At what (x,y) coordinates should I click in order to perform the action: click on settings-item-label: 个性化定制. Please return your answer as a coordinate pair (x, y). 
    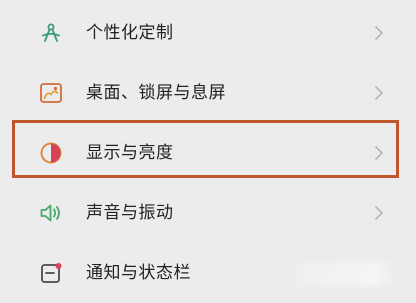
    Looking at the image, I should click on (130, 33).